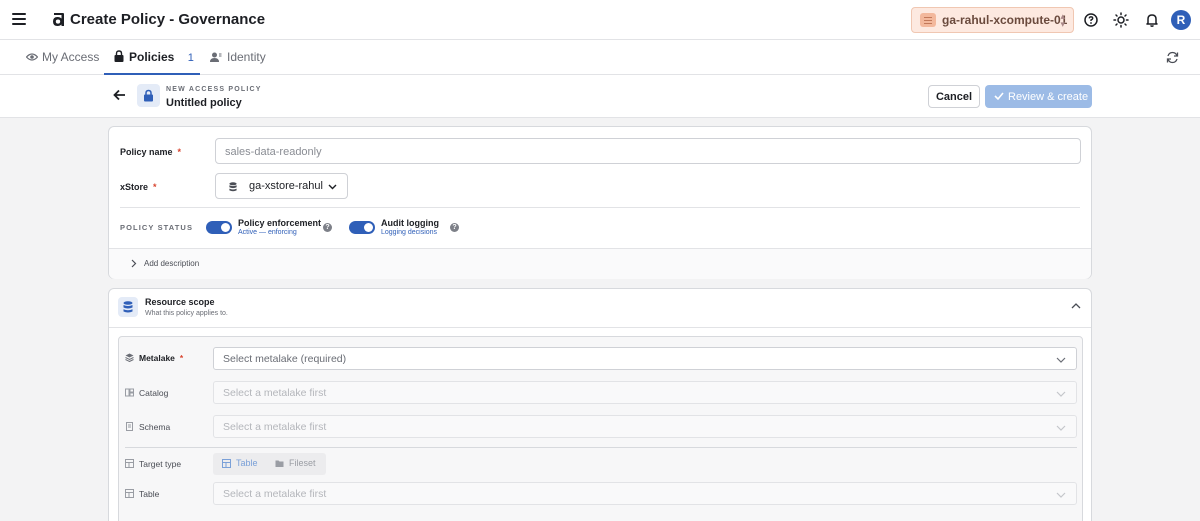 Image resolution: width=1200 pixels, height=521 pixels. What do you see at coordinates (129, 357) in the screenshot?
I see `layers-icon` at bounding box center [129, 357].